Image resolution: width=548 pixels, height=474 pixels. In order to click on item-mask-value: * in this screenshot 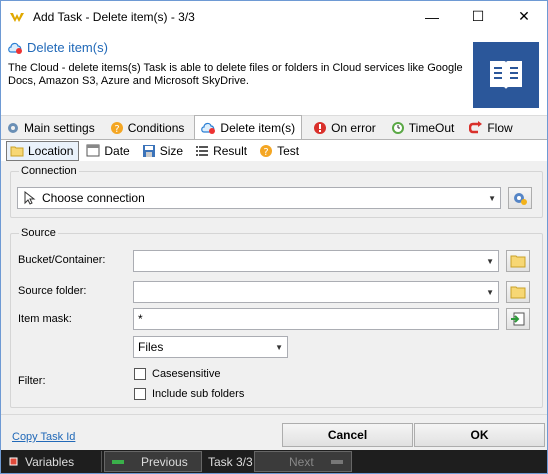, I will do `click(140, 319)`.